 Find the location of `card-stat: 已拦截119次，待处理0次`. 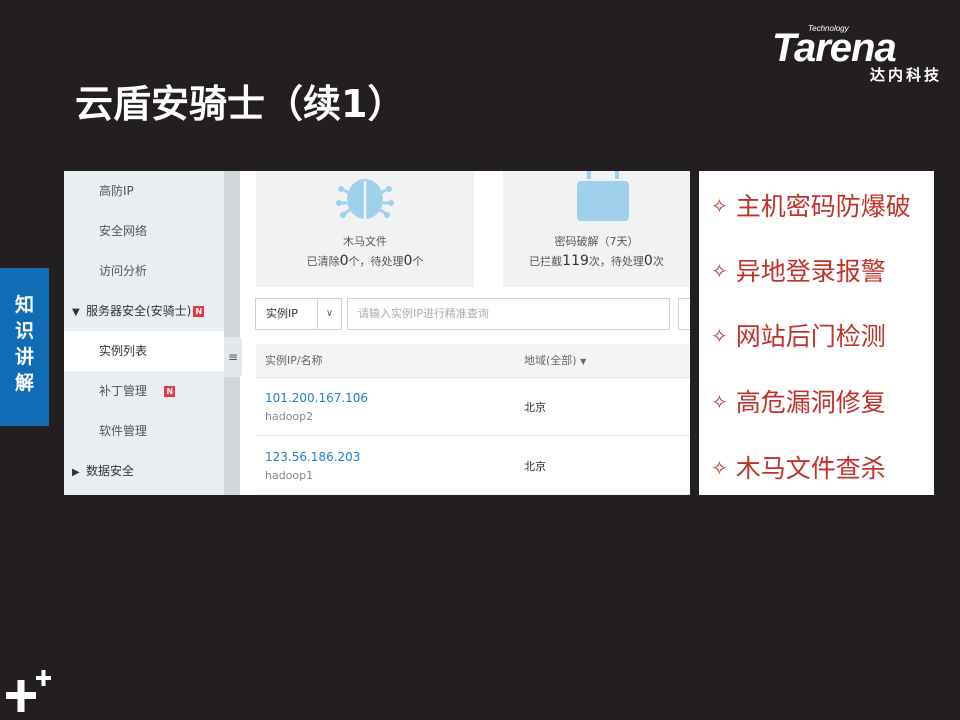

card-stat: 已拦截119次，待处理0次 is located at coordinates (596, 261).